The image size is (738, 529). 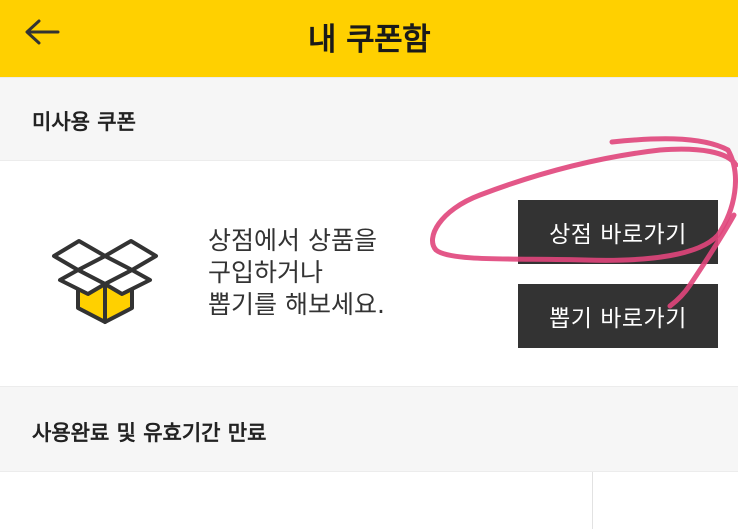 What do you see at coordinates (369, 500) in the screenshot?
I see `expired-coupon-list` at bounding box center [369, 500].